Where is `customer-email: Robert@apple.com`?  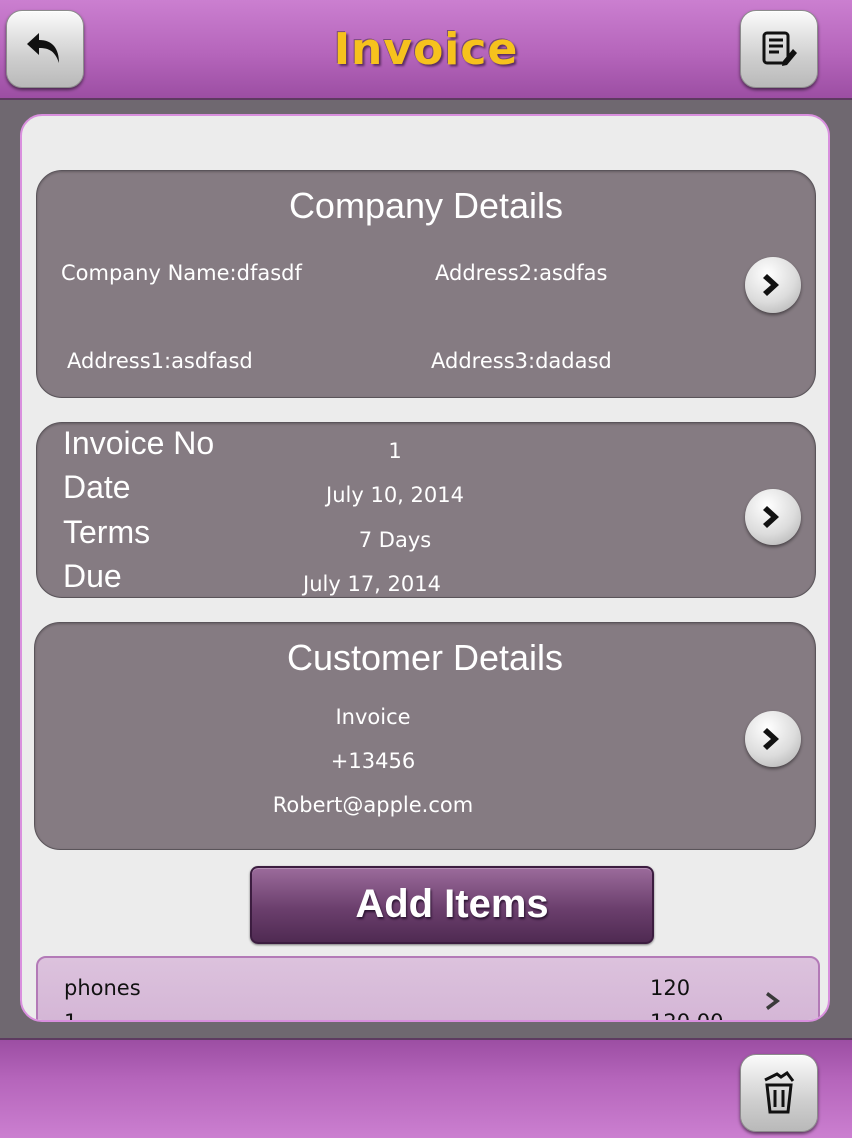
customer-email: Robert@apple.com is located at coordinates (373, 805).